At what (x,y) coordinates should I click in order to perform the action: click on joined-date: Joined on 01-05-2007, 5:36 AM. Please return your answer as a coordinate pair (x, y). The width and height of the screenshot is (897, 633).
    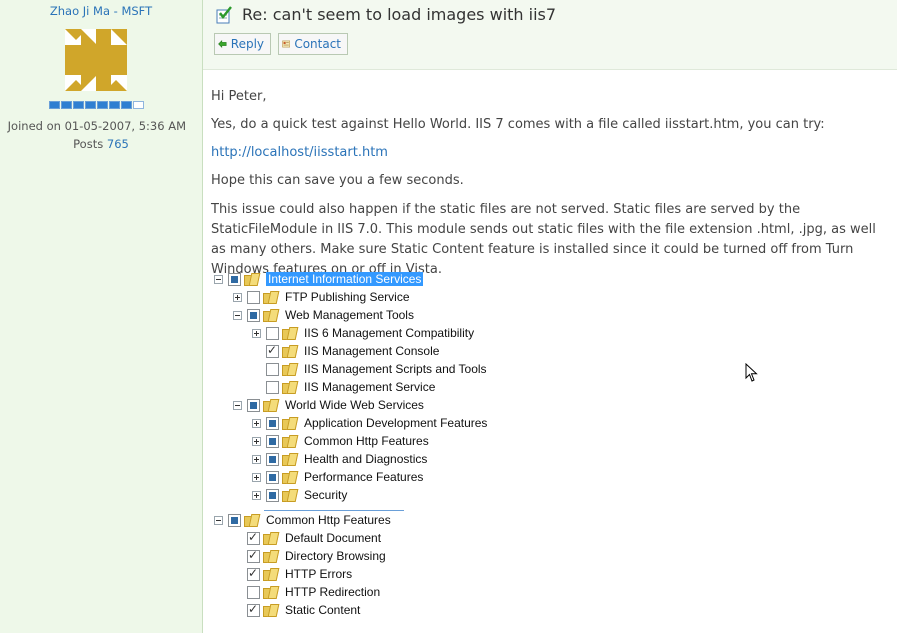
    Looking at the image, I should click on (96, 126).